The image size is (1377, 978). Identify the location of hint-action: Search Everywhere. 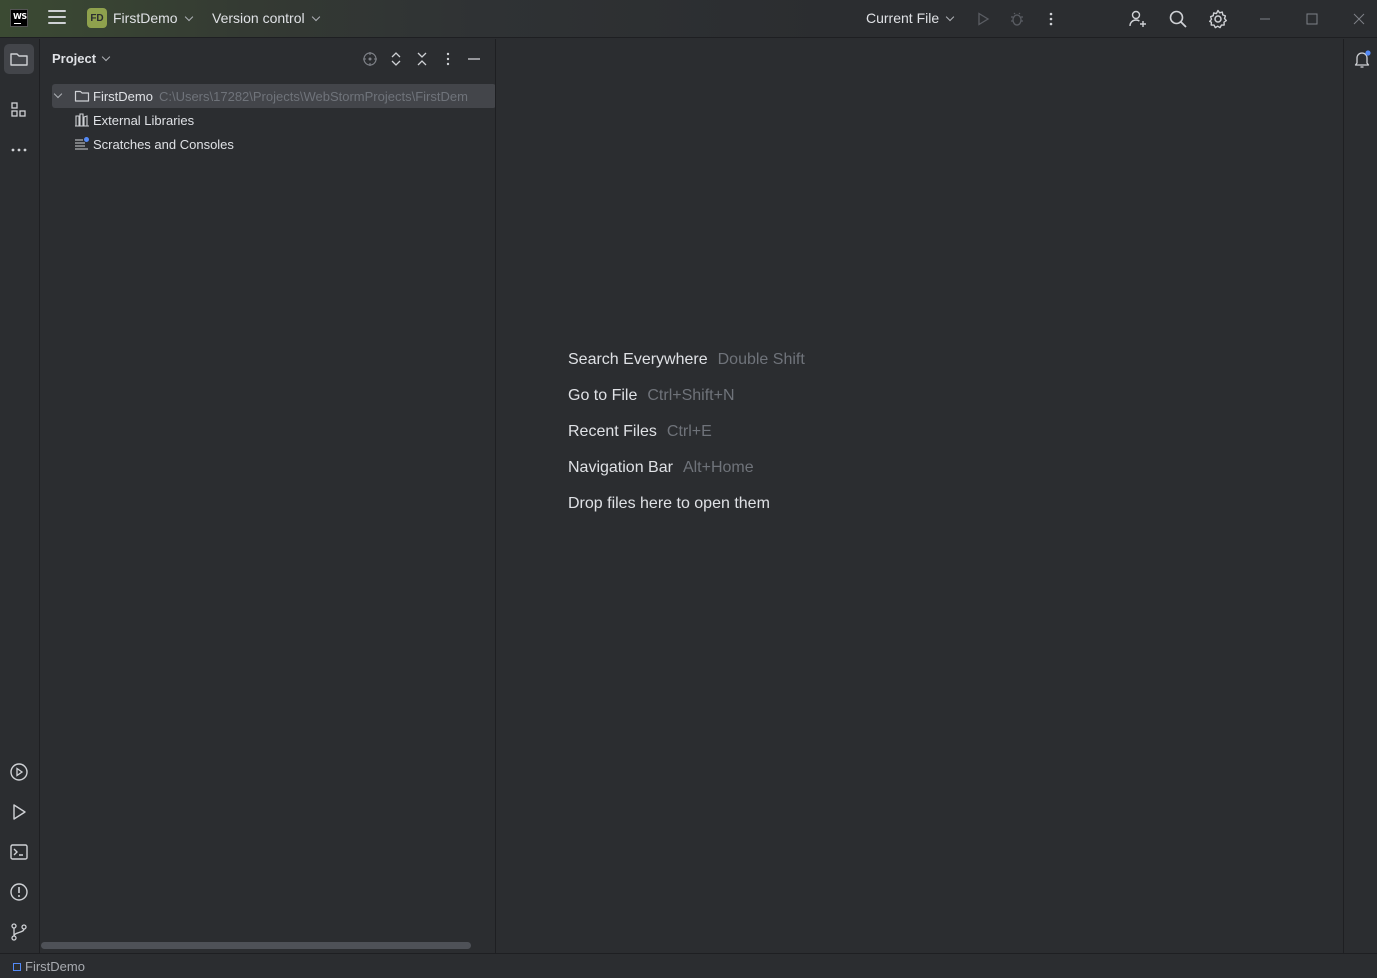
(638, 359).